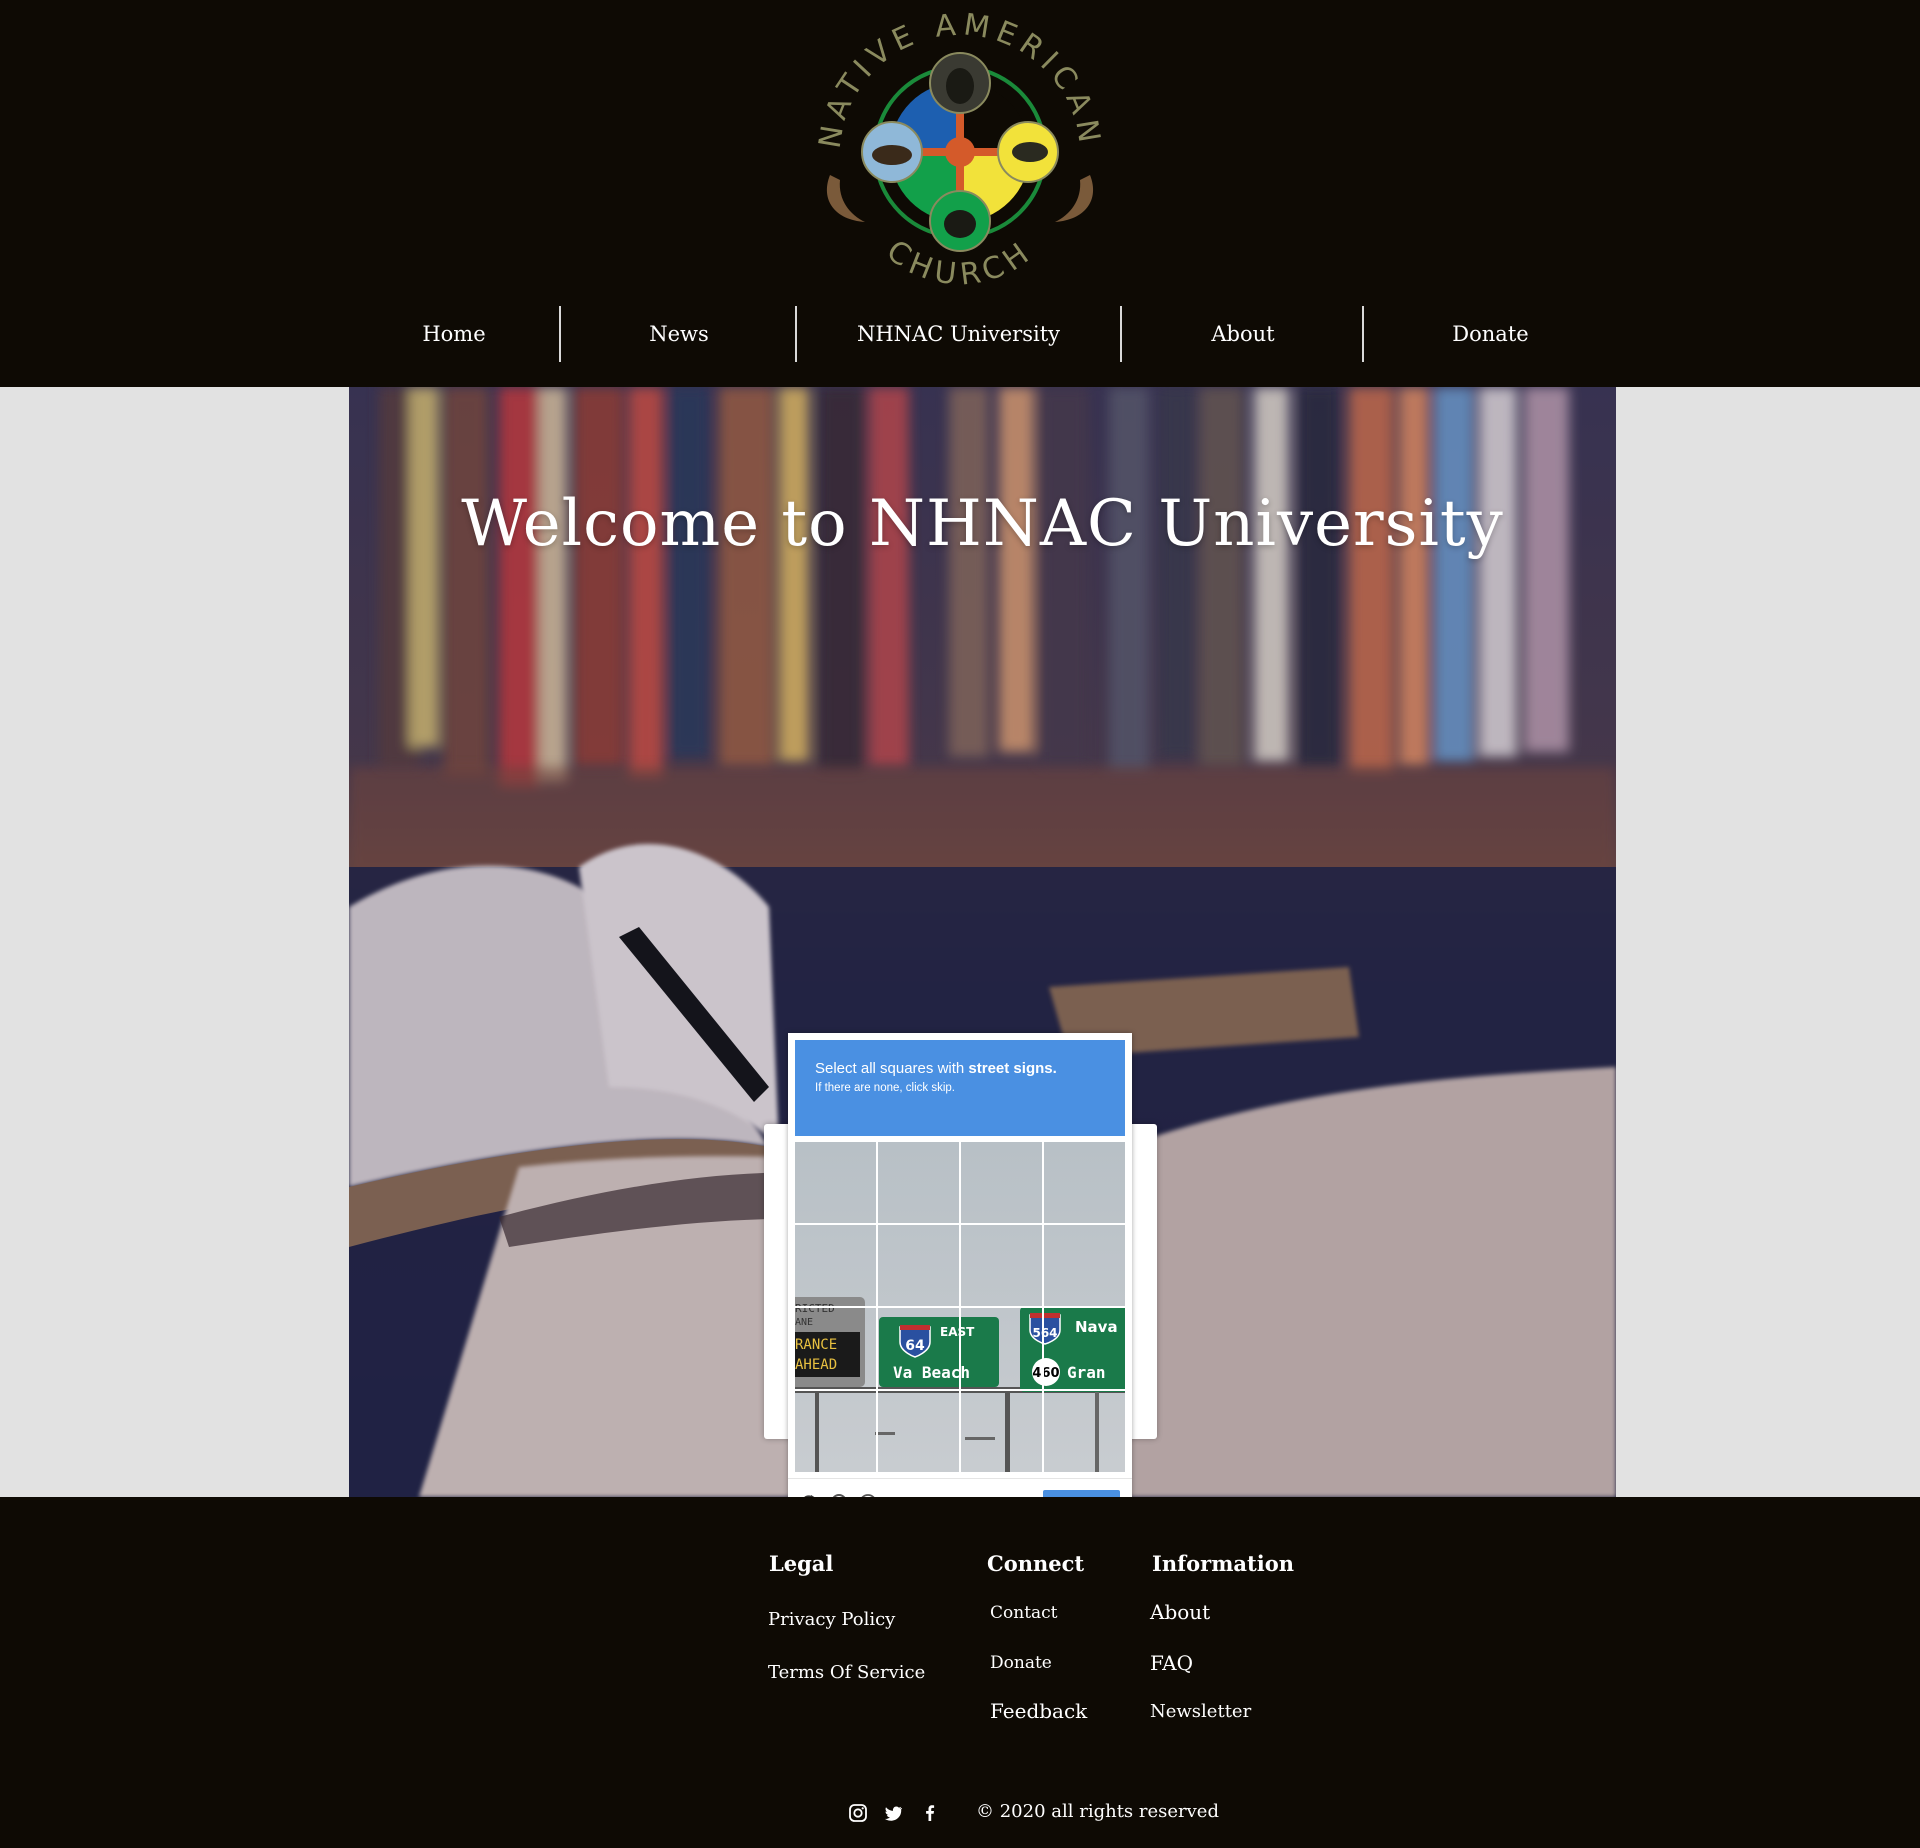 The height and width of the screenshot is (1848, 1920). What do you see at coordinates (1021, 1663) in the screenshot?
I see `footer-link-donate: Donate` at bounding box center [1021, 1663].